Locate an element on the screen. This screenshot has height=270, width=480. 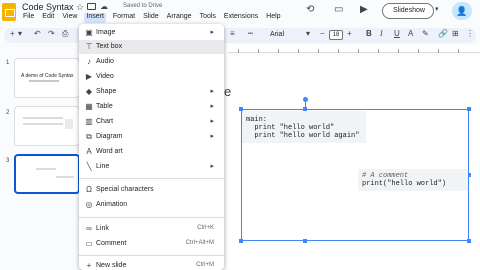
menu-slide: Slide is located at coordinates (151, 18).